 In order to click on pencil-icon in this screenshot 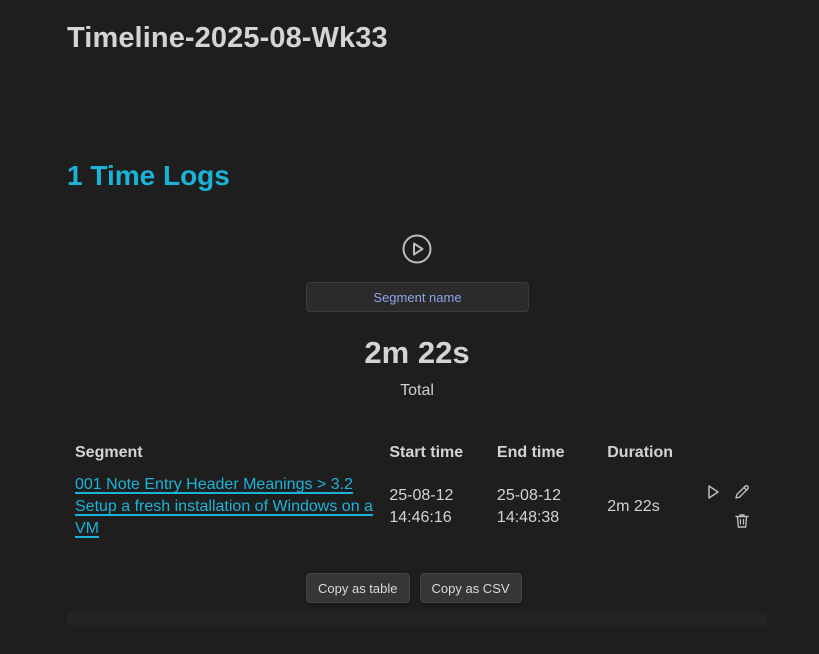, I will do `click(742, 492)`.